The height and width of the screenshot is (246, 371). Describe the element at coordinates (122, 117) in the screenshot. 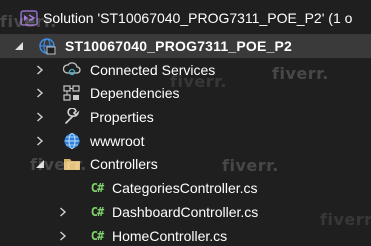

I see `tree-item-label: Properties` at that location.